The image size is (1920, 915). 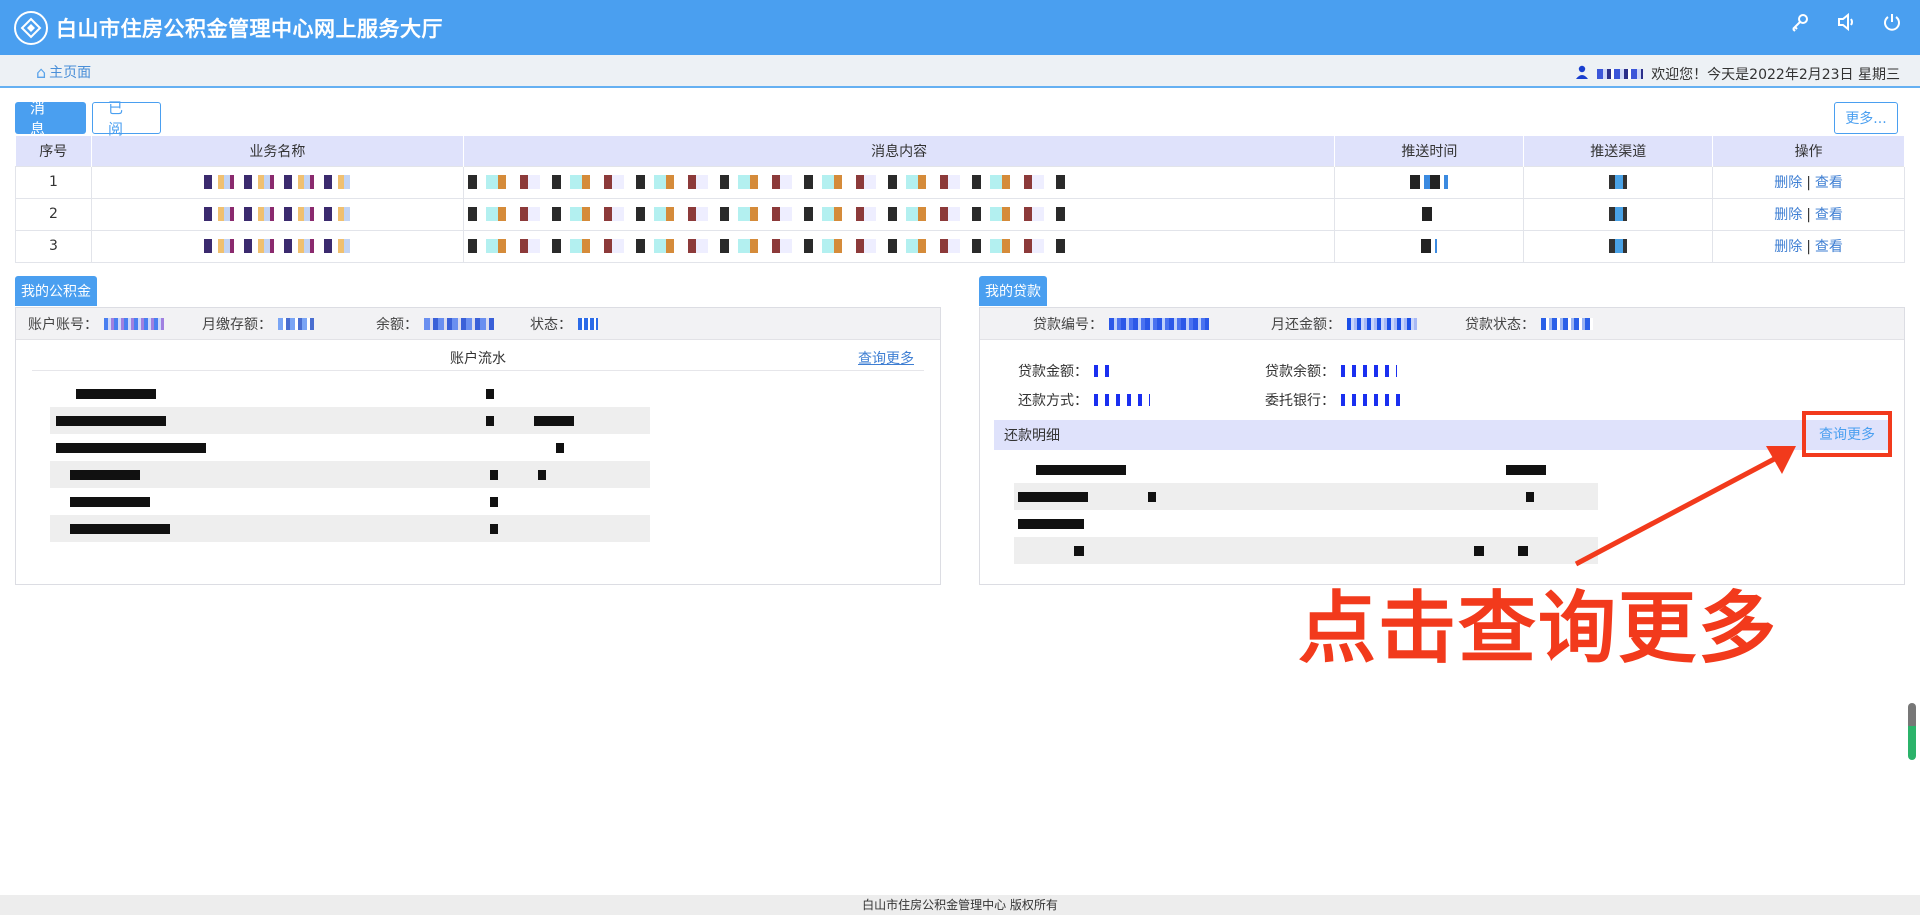 I want to click on loan-details: 贷款金额： 贷款余额： 还款方式： 委托银行：, so click(x=1265, y=385).